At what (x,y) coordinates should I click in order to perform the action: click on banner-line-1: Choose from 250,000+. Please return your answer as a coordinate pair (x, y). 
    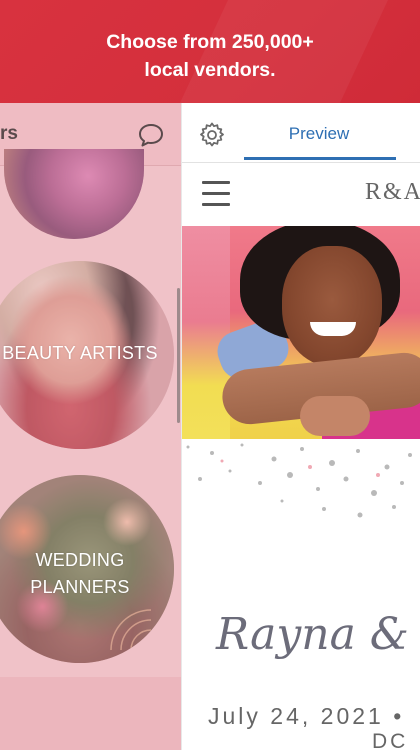
    Looking at the image, I should click on (210, 42).